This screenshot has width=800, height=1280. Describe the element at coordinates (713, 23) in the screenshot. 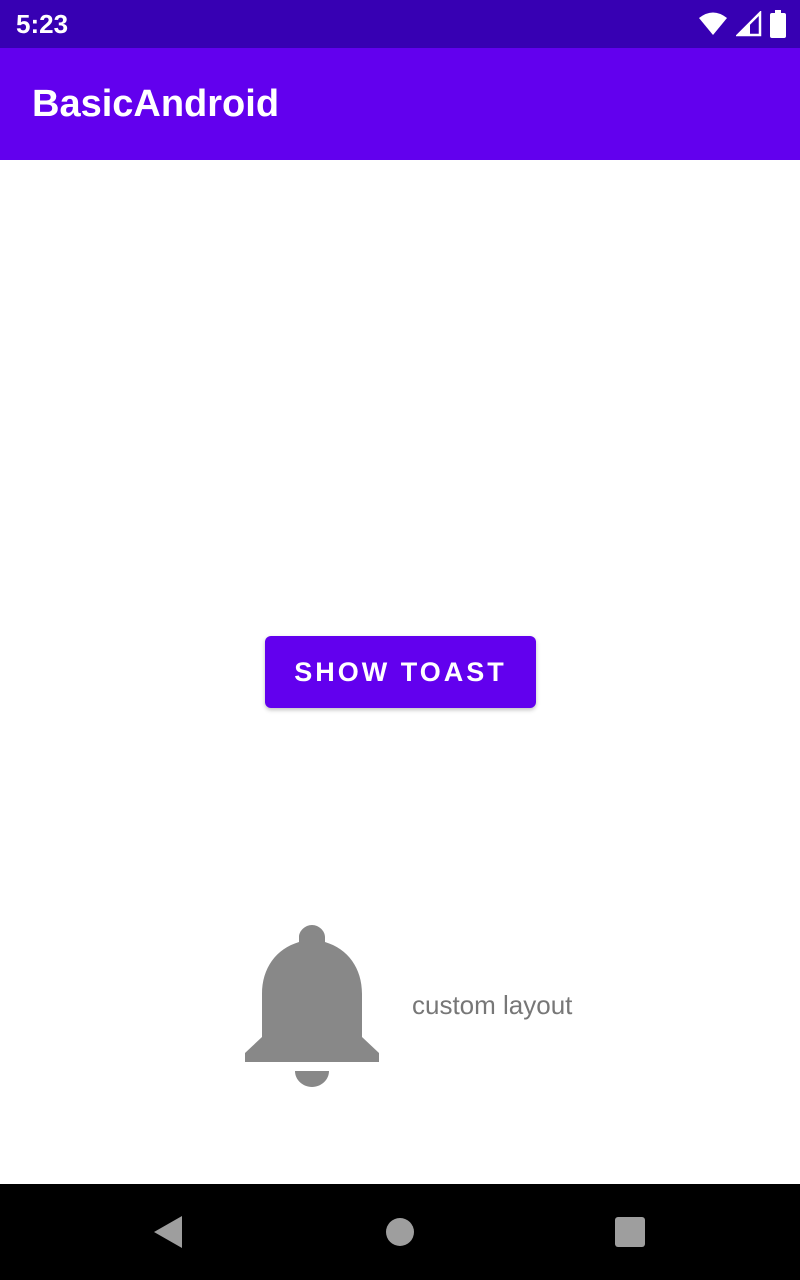

I see `wifi-icon` at that location.